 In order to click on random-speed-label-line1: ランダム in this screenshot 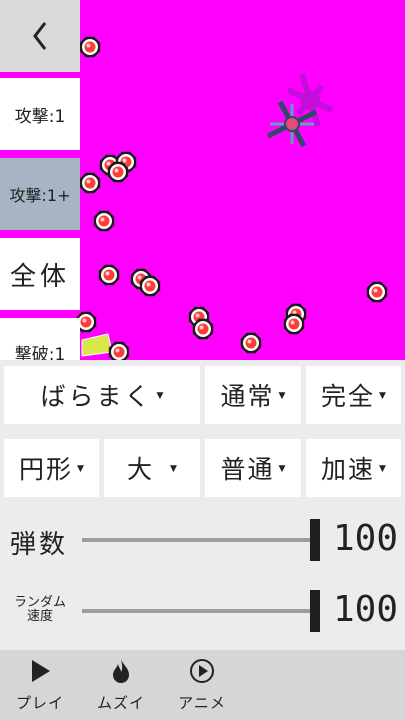, I will do `click(39, 602)`.